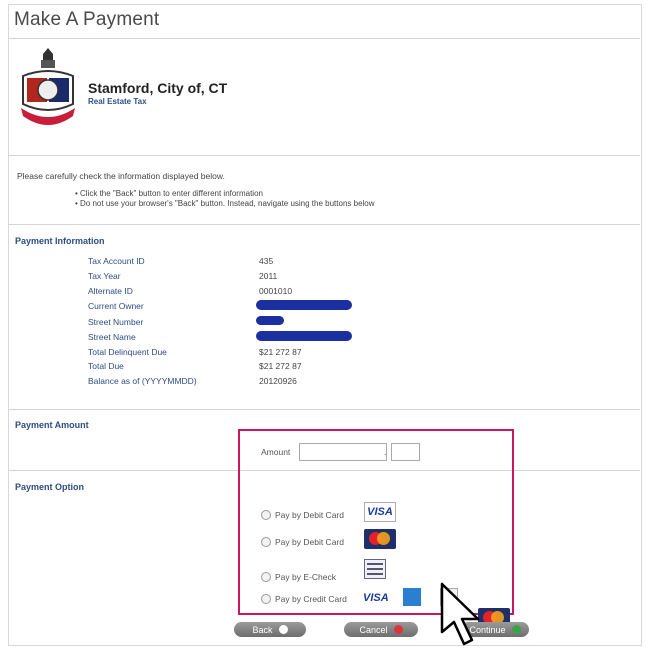 This screenshot has height=649, width=647. I want to click on info-value: 2011, so click(268, 276).